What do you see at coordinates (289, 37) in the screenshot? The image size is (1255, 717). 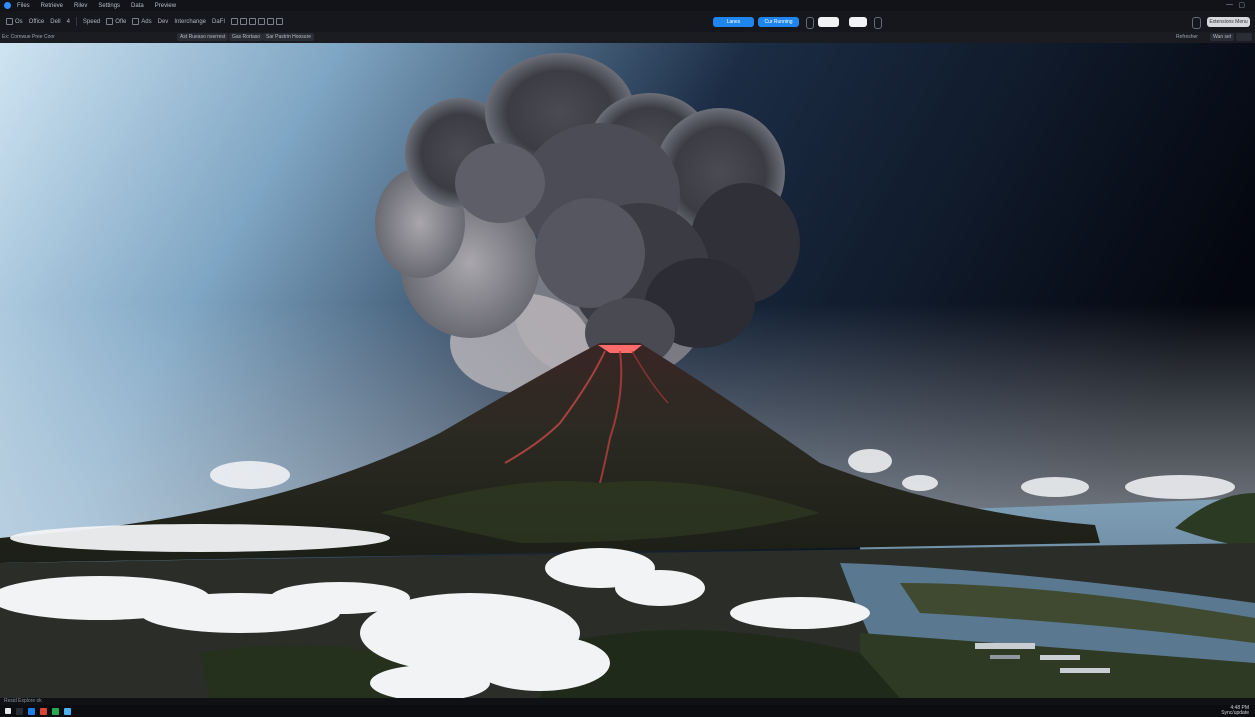 I see `chip-3: Sar Pastrin Hoosure` at bounding box center [289, 37].